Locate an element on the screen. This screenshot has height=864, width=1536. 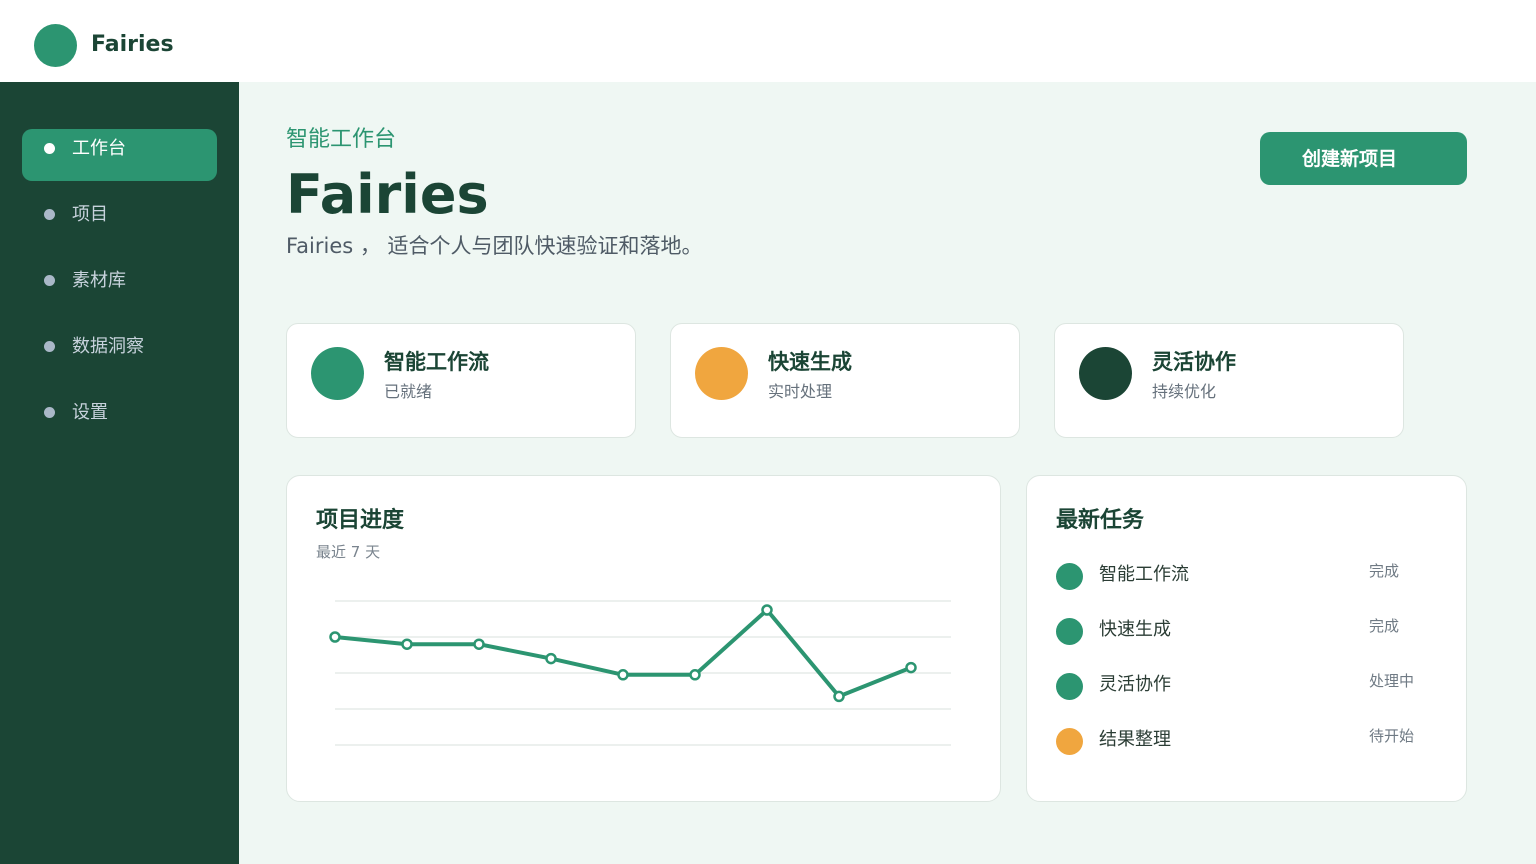
sidebar-item-assets: 素材库 is located at coordinates (119, 287).